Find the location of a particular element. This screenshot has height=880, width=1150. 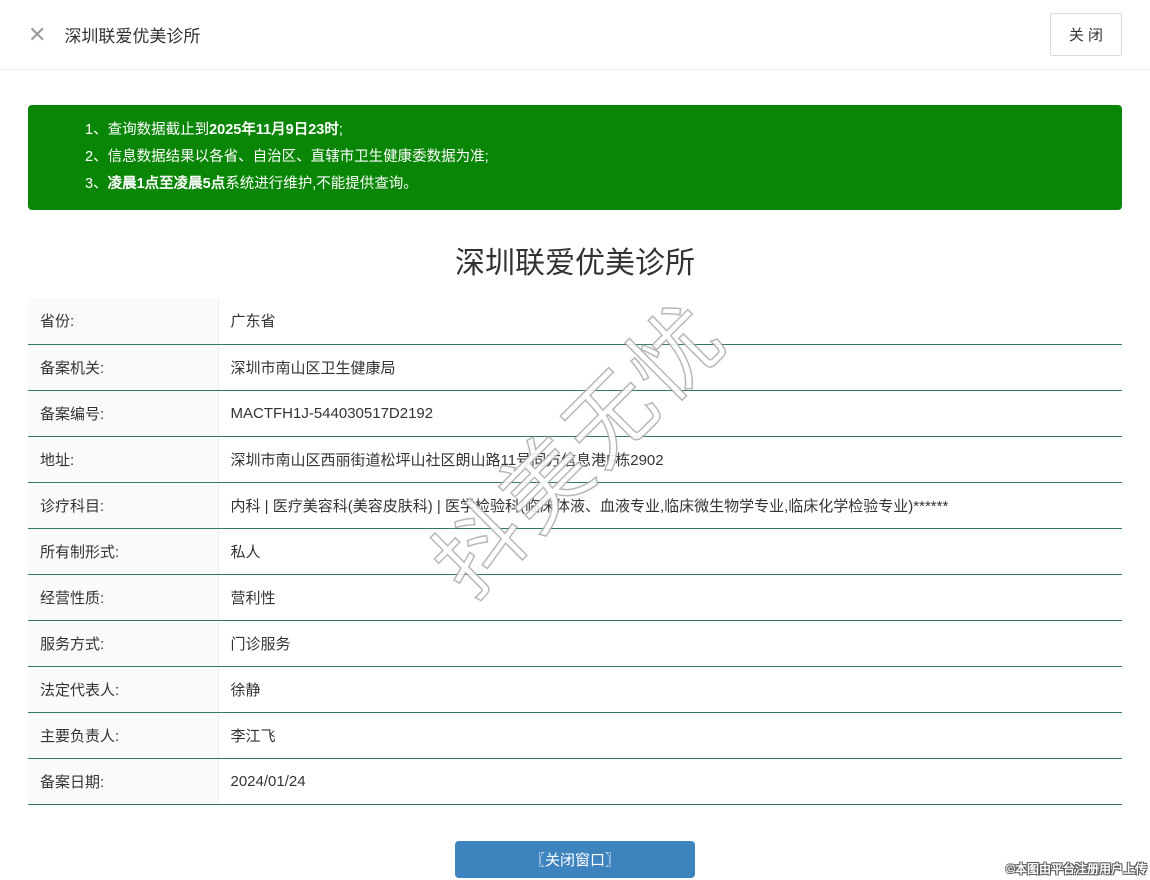

row-label: 主要负责人: is located at coordinates (123, 735).